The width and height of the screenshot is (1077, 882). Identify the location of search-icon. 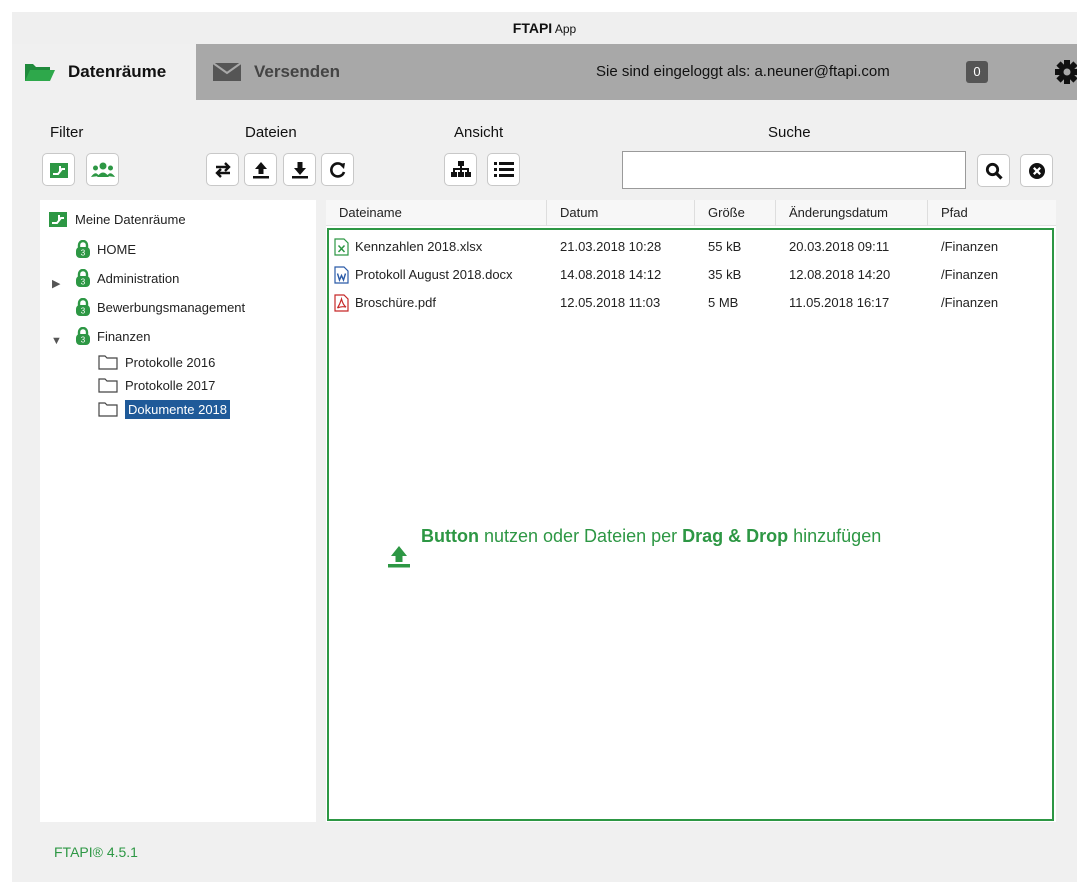
(994, 171).